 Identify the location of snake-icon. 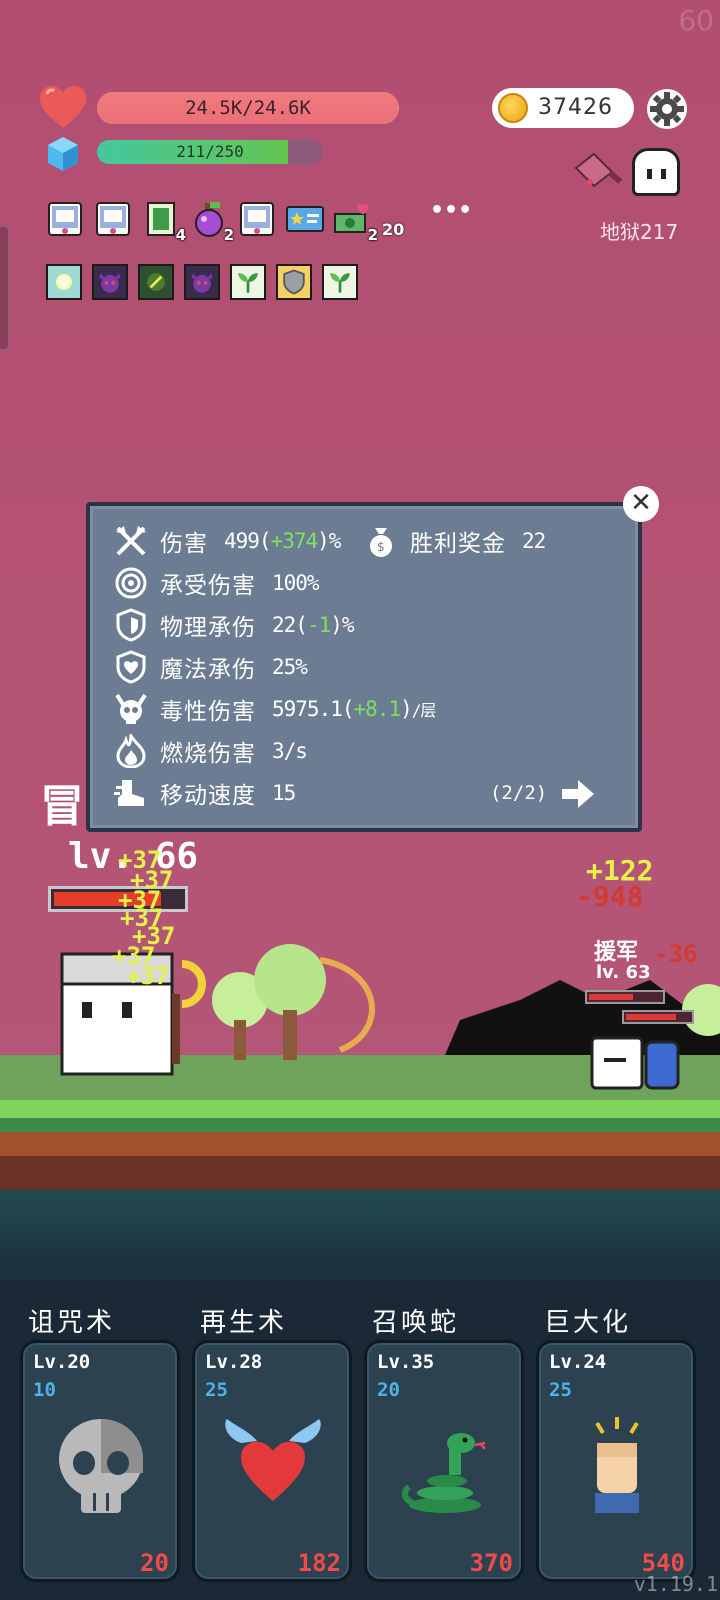
(445, 1468).